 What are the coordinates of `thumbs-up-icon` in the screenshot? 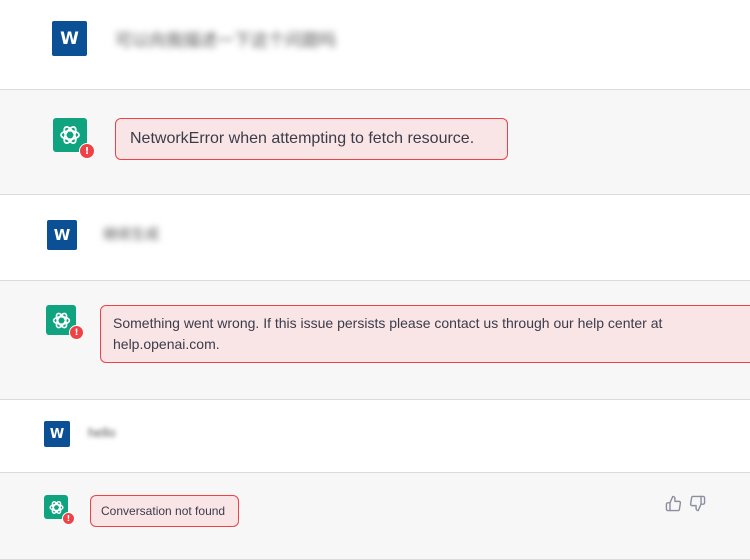 It's located at (673, 503).